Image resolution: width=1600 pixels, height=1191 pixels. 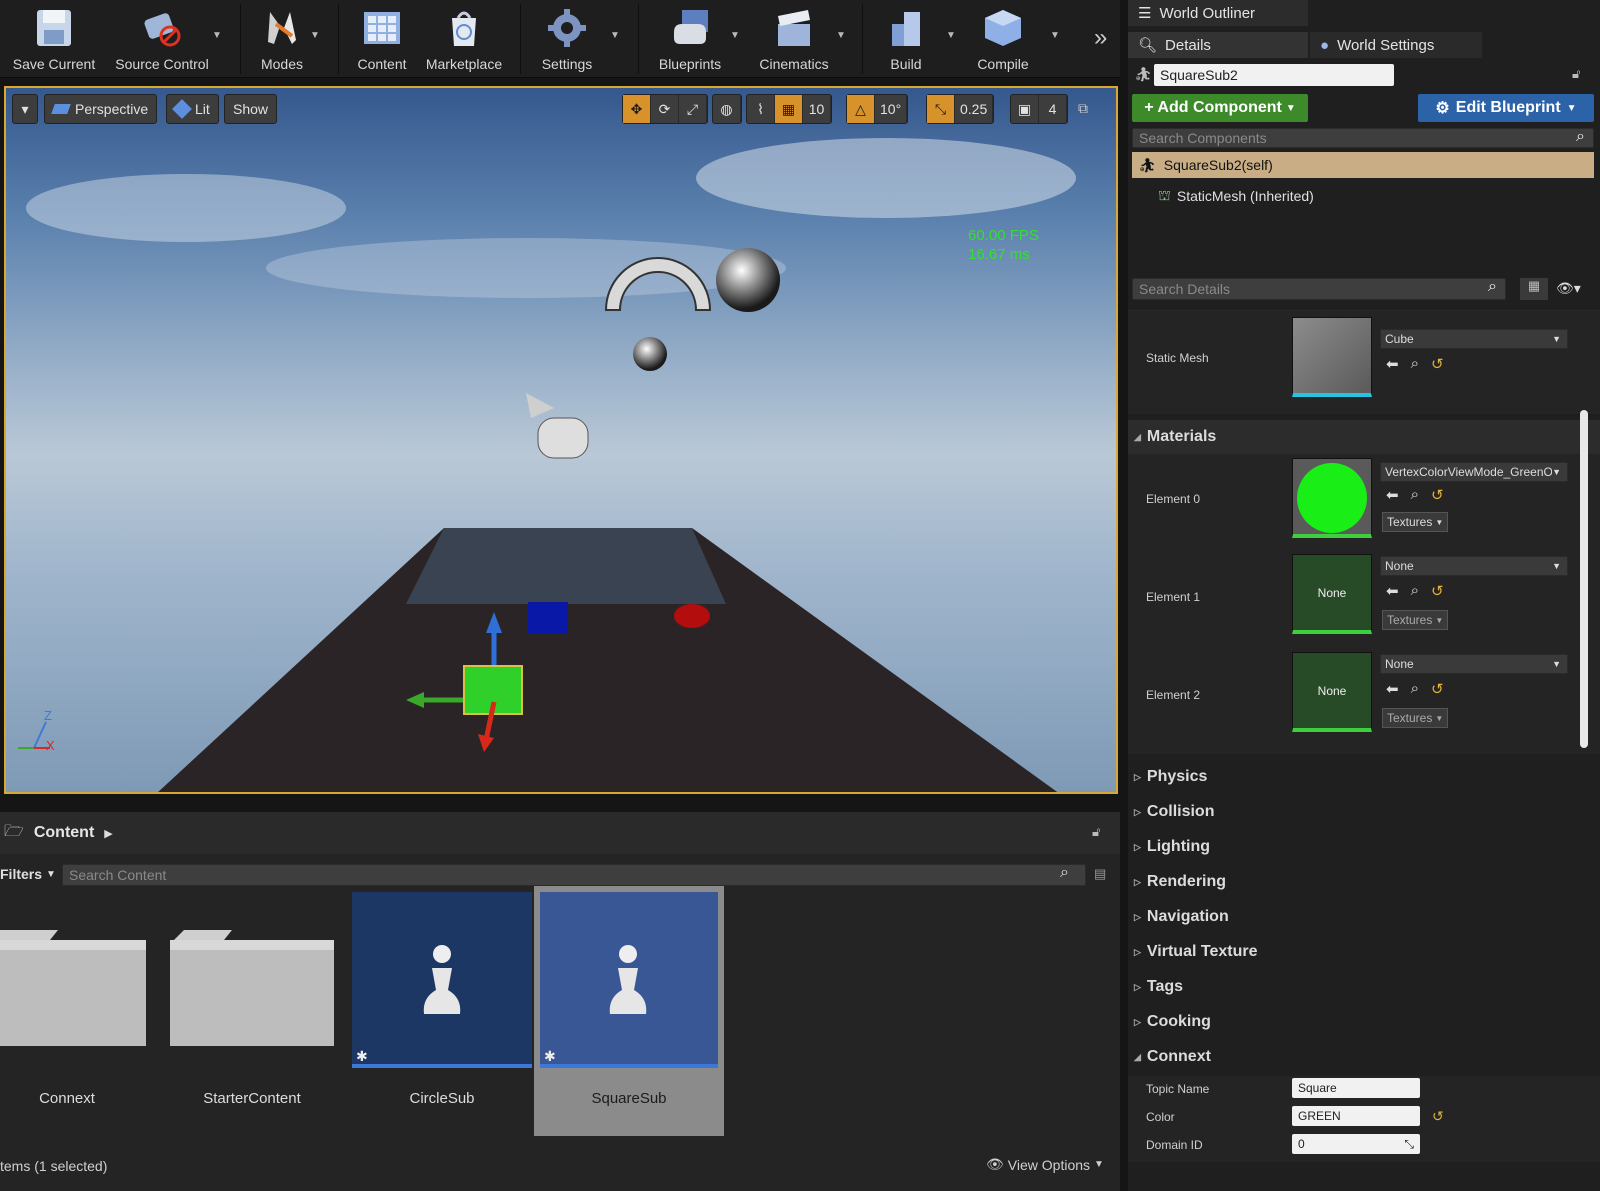 I want to click on perspective-button: Perspective, so click(x=101, y=109).